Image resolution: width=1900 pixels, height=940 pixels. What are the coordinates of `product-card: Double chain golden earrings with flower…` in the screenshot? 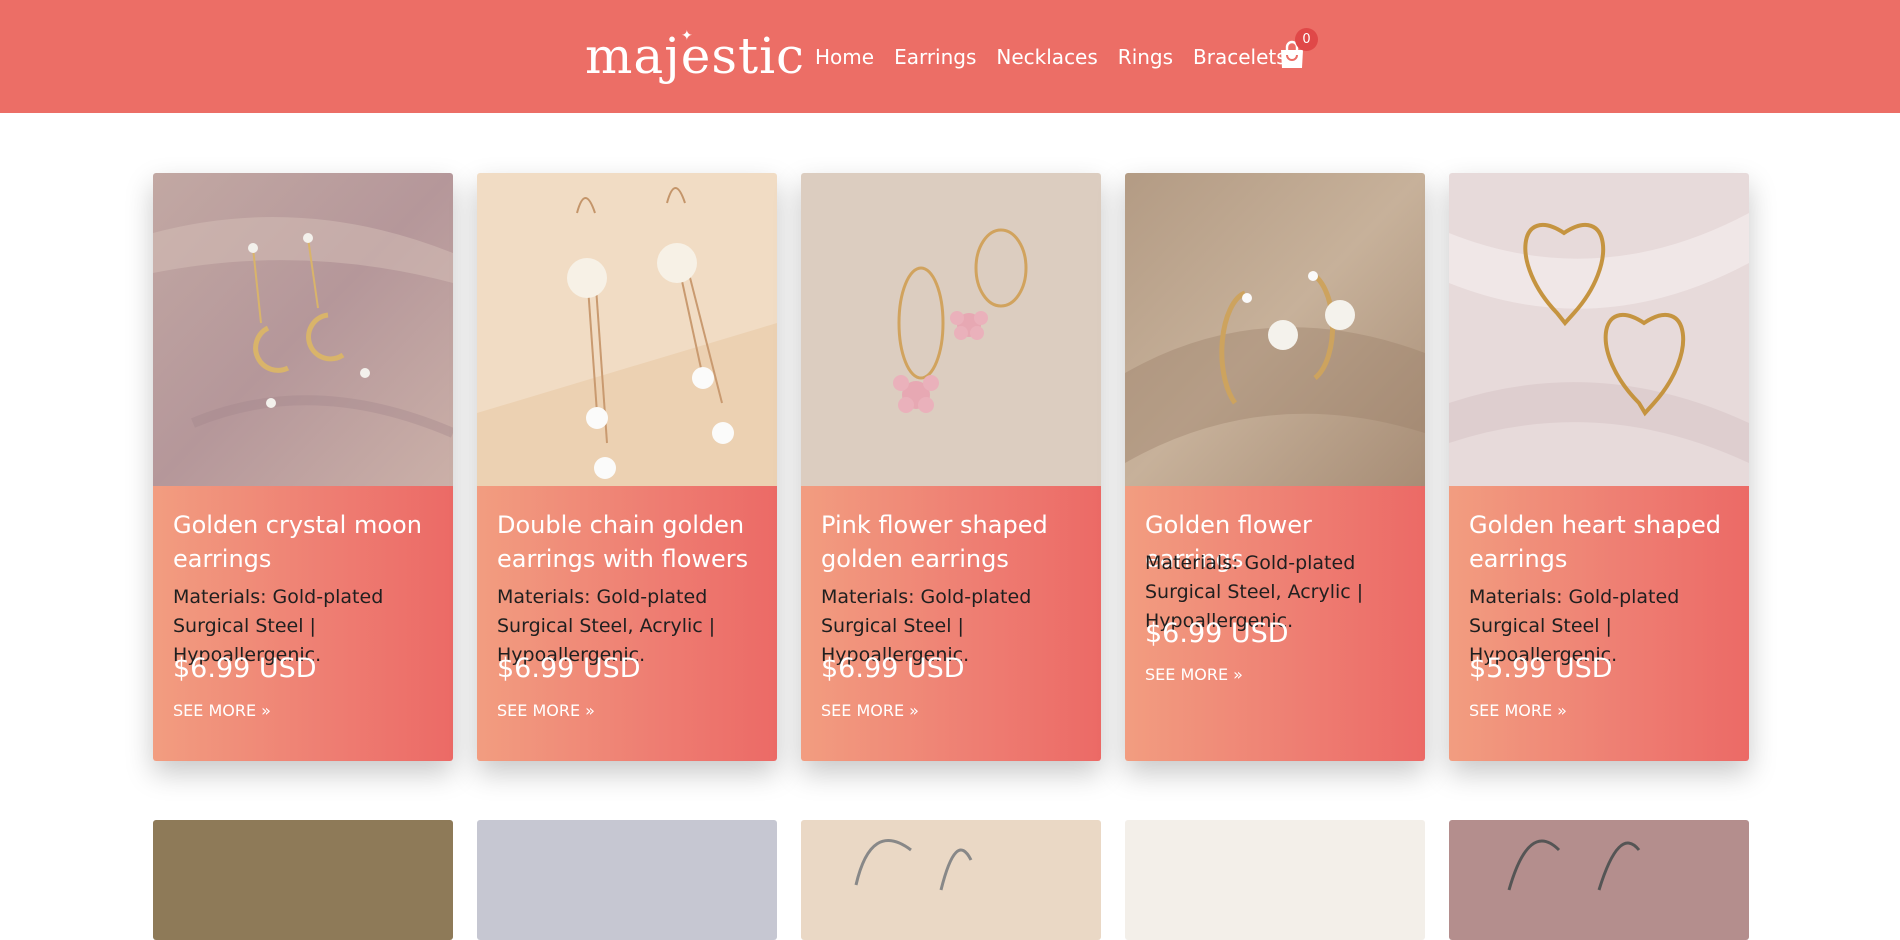 It's located at (627, 467).